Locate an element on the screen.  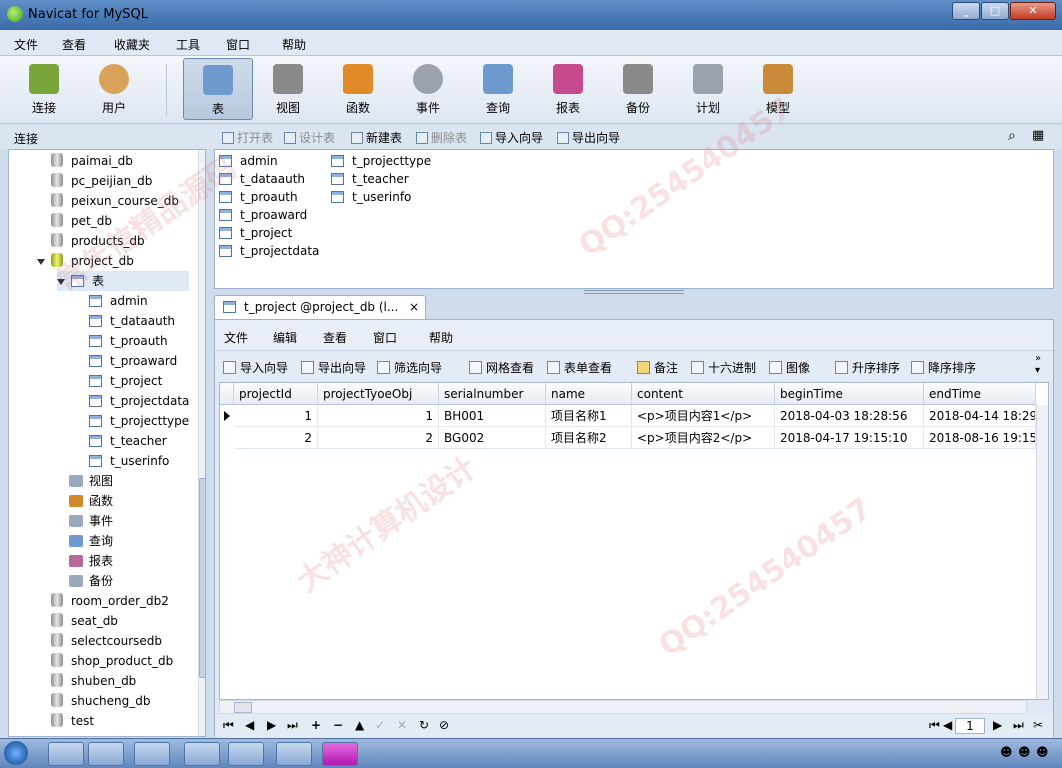
grid-cell: 项目名称2 is located at coordinates (589, 438).